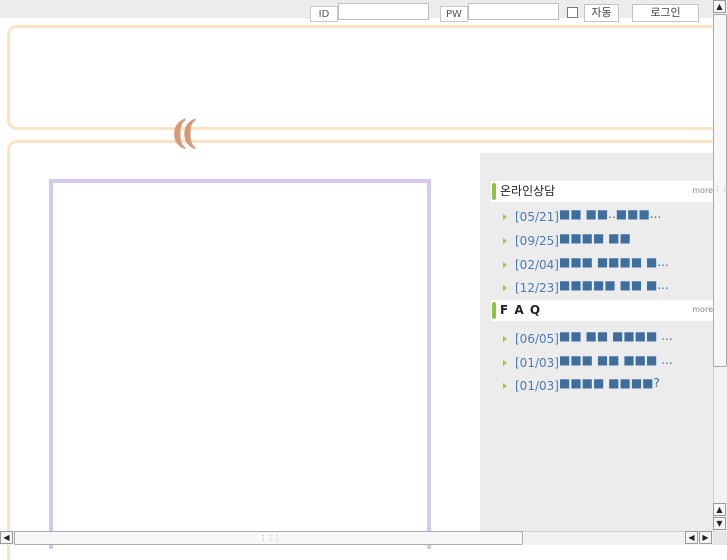 This screenshot has width=727, height=560. I want to click on item-title: ■■■■ ■■■■?, so click(609, 383).